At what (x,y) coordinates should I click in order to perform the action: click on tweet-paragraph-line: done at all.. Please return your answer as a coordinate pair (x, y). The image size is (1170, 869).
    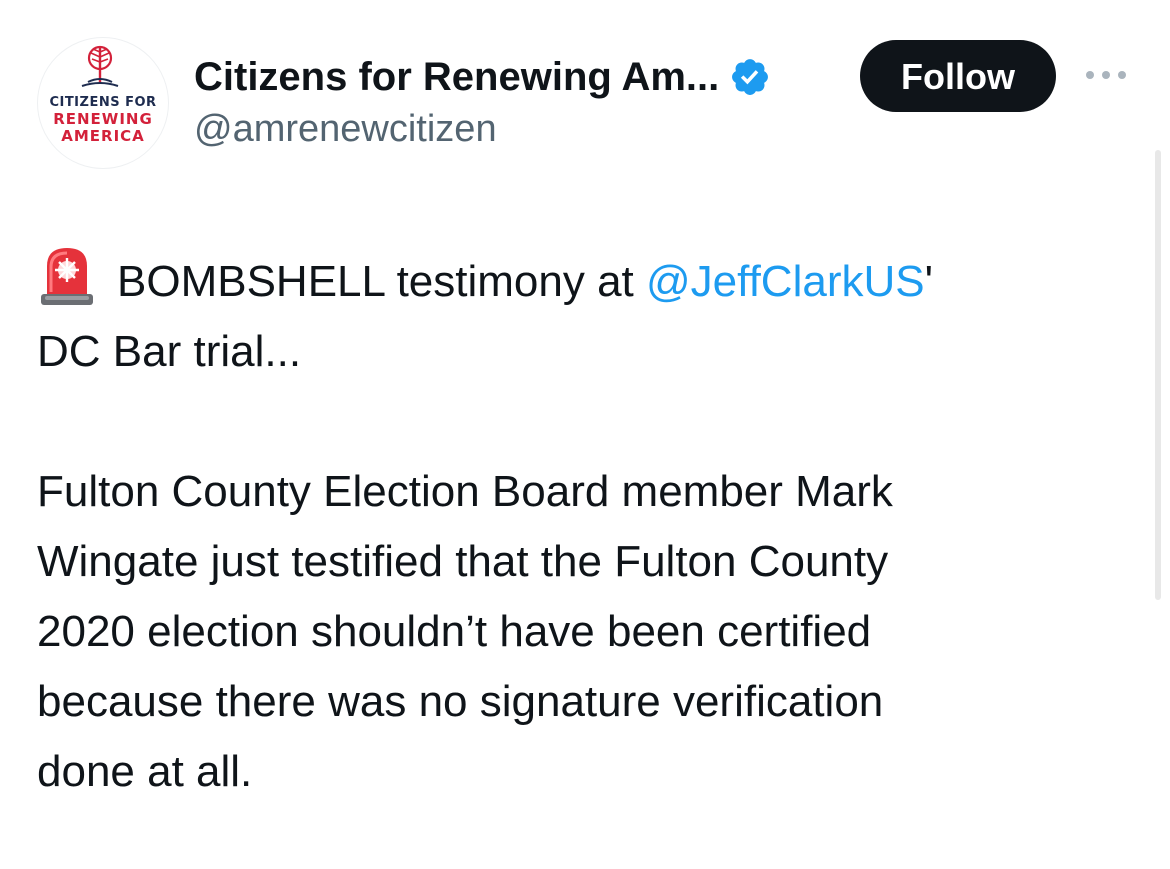
    Looking at the image, I should click on (145, 771).